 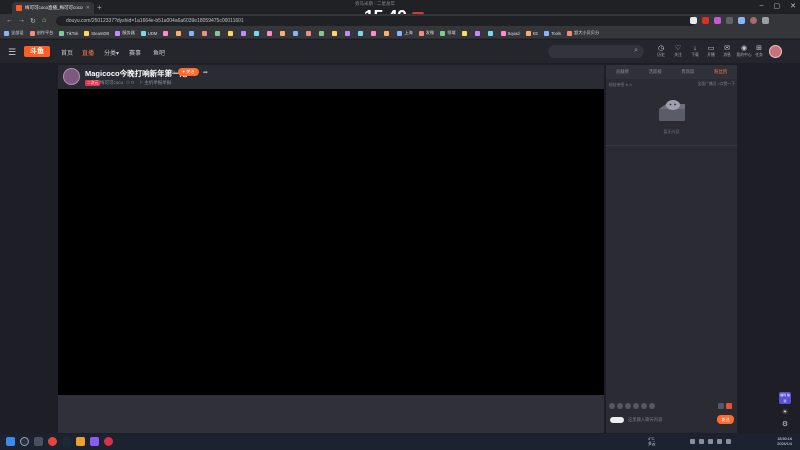 I want to click on maximize-icon: ▢, so click(x=777, y=6).